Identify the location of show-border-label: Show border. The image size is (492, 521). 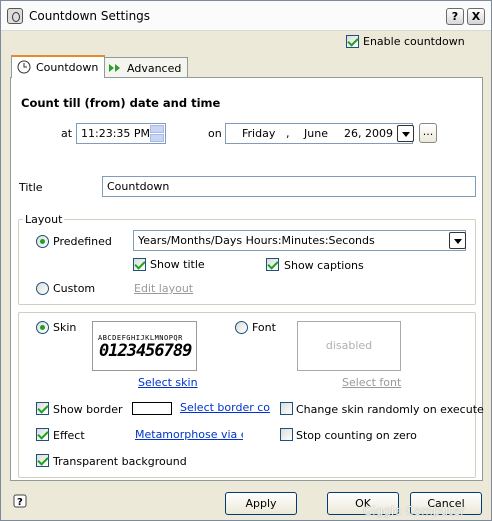
(88, 409).